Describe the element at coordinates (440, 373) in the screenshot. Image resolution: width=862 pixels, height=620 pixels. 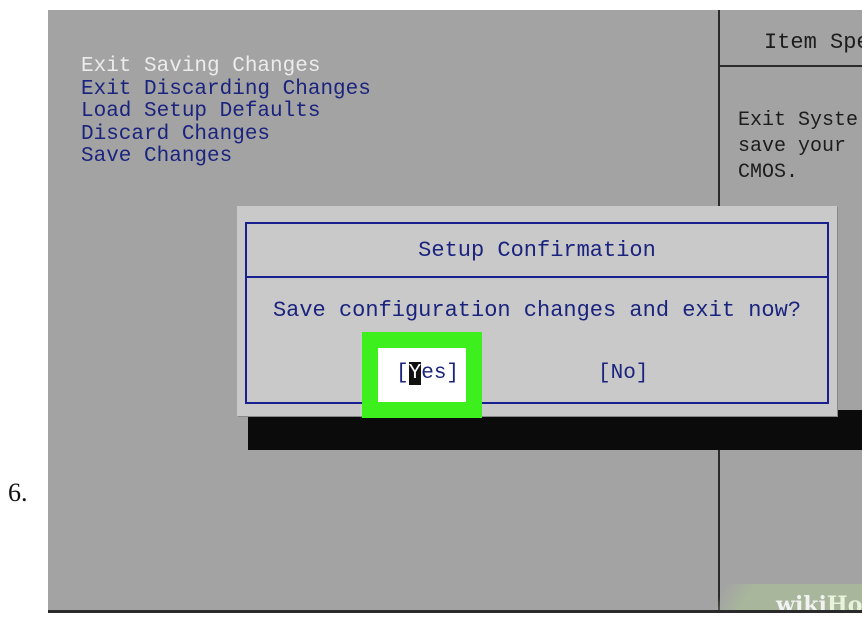
I see `yes-label-rest: es]` at that location.